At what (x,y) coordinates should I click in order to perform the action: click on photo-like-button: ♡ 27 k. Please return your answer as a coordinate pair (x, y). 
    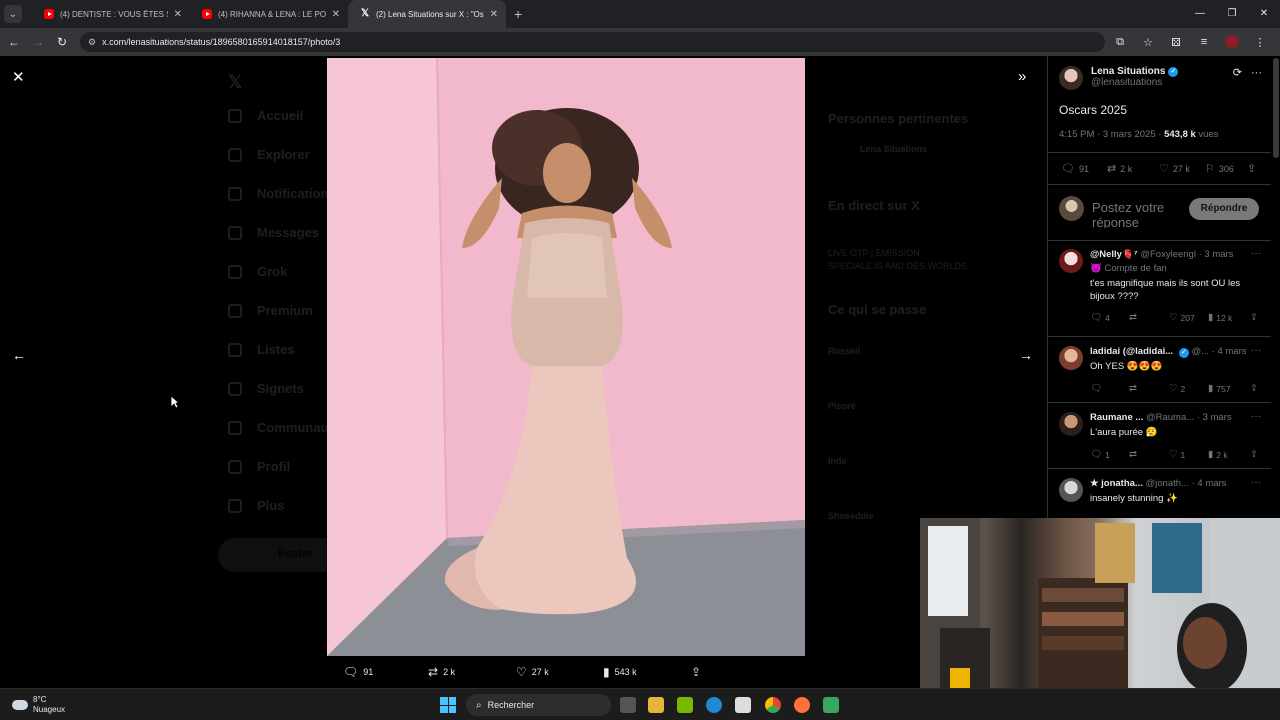
    Looking at the image, I should click on (532, 672).